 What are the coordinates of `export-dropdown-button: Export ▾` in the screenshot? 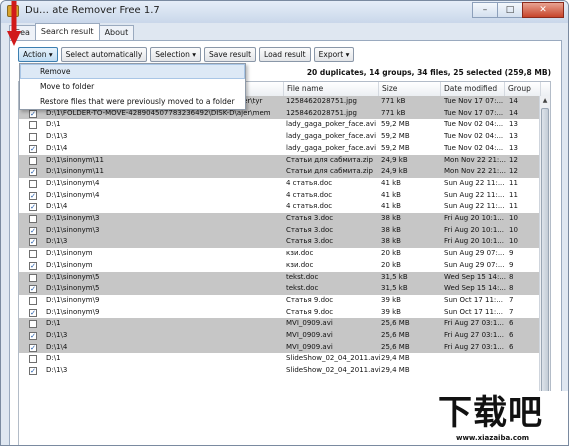 It's located at (334, 54).